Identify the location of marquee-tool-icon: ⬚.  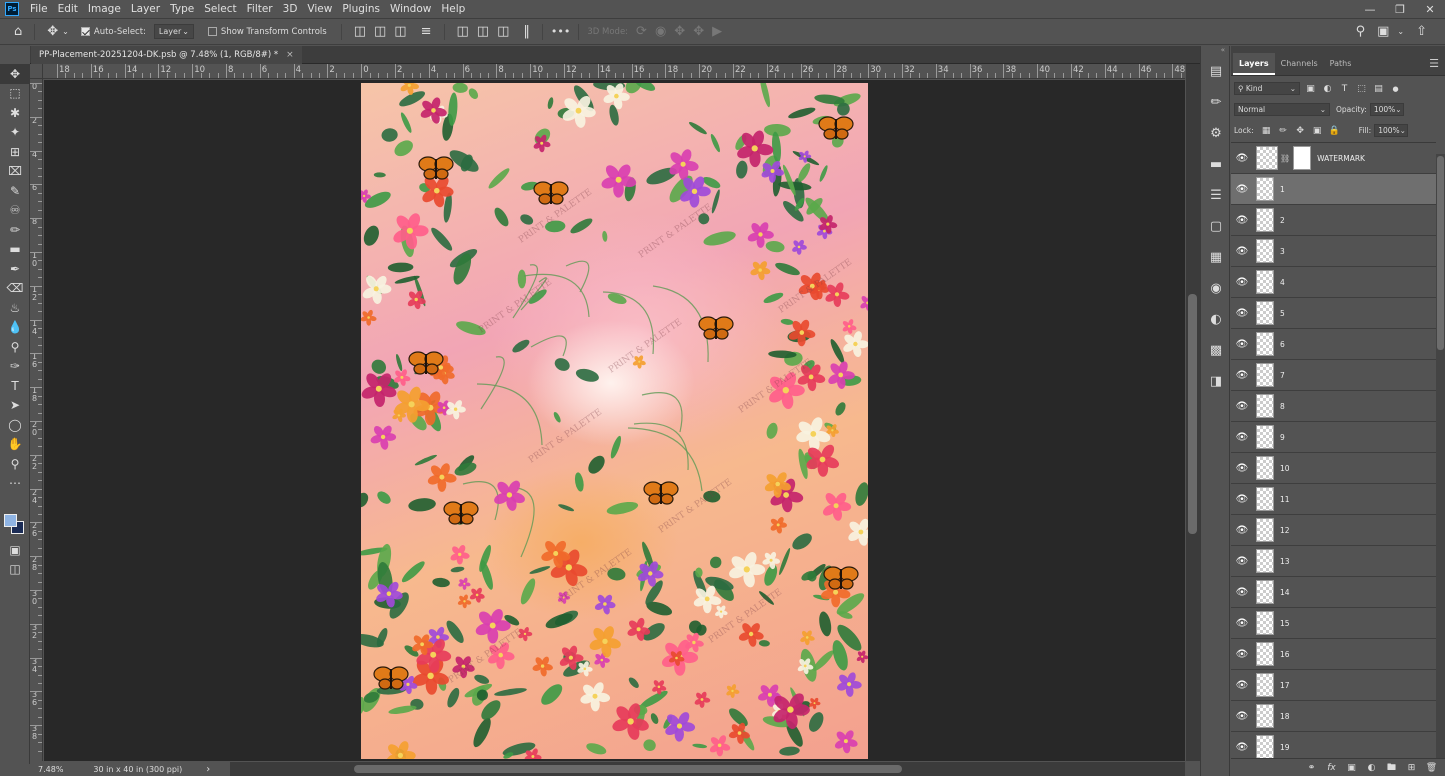
(15, 94).